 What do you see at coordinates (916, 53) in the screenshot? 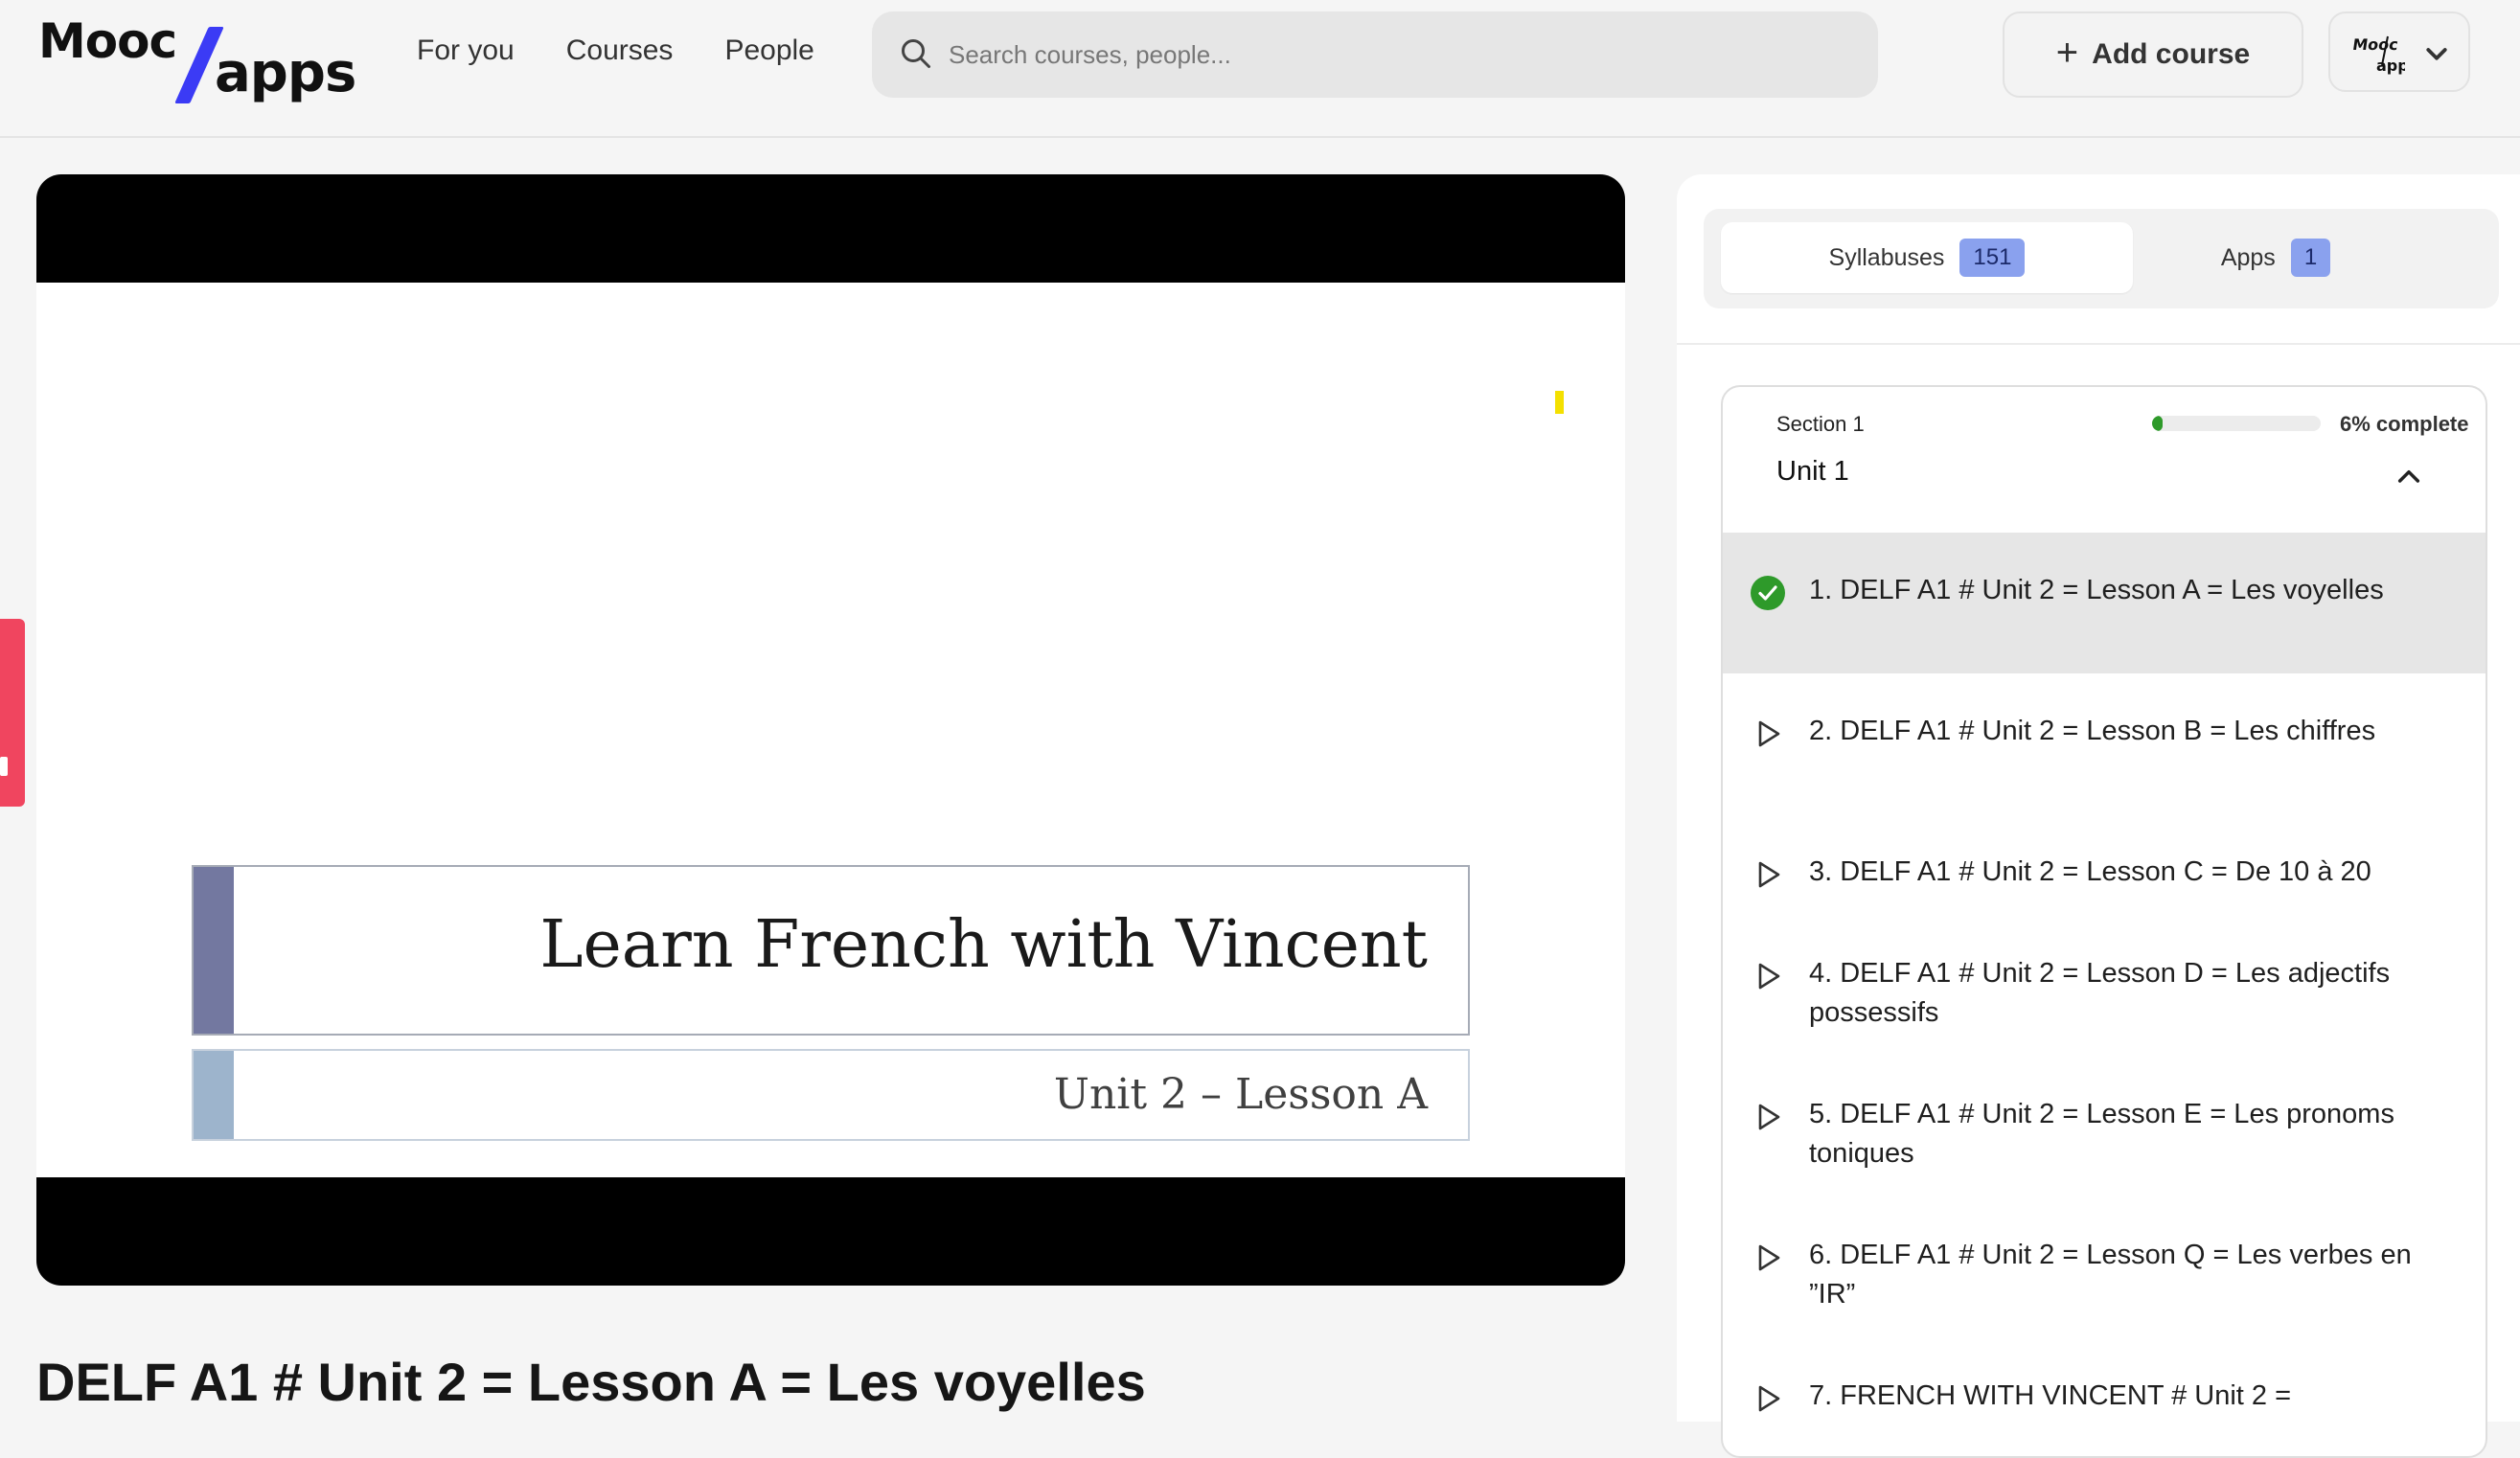
I see `search-icon` at bounding box center [916, 53].